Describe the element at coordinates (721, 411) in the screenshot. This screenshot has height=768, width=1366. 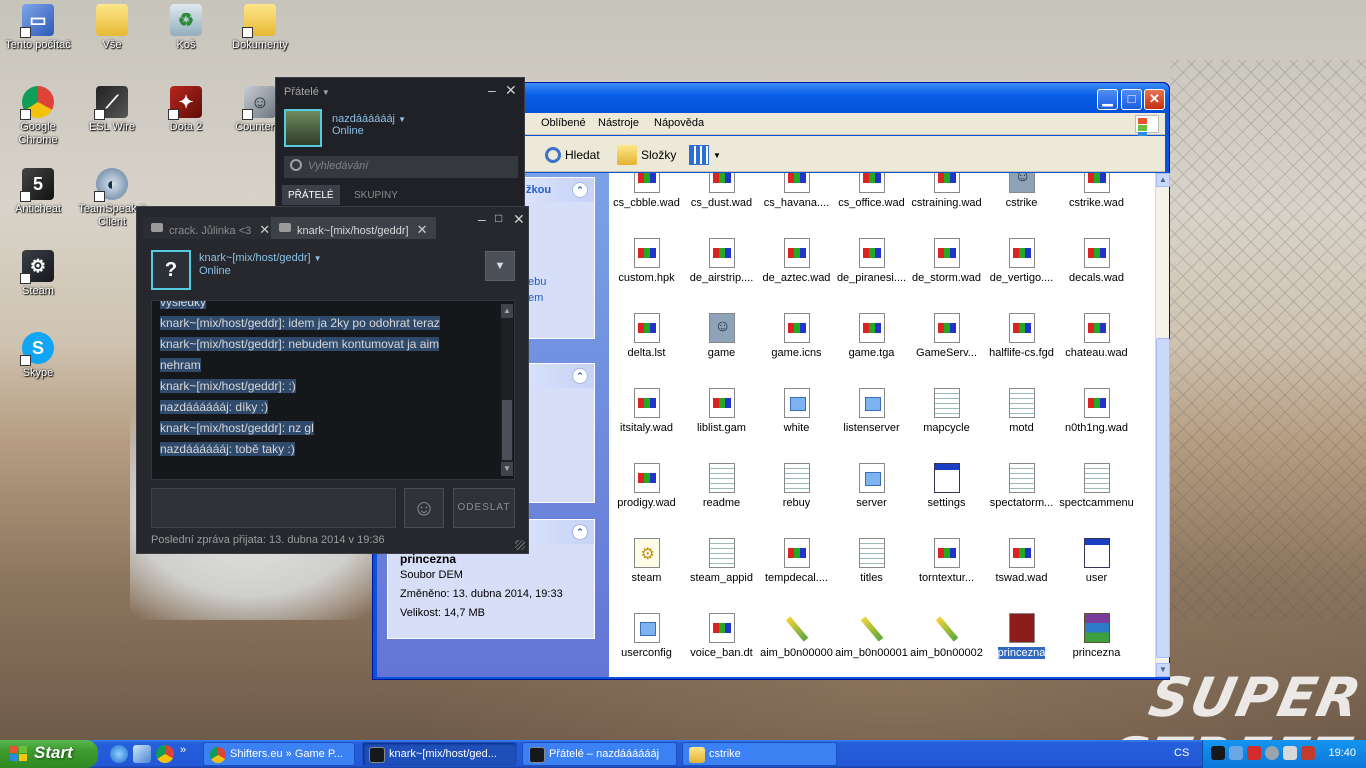
I see `file-item: liblist.gam` at that location.